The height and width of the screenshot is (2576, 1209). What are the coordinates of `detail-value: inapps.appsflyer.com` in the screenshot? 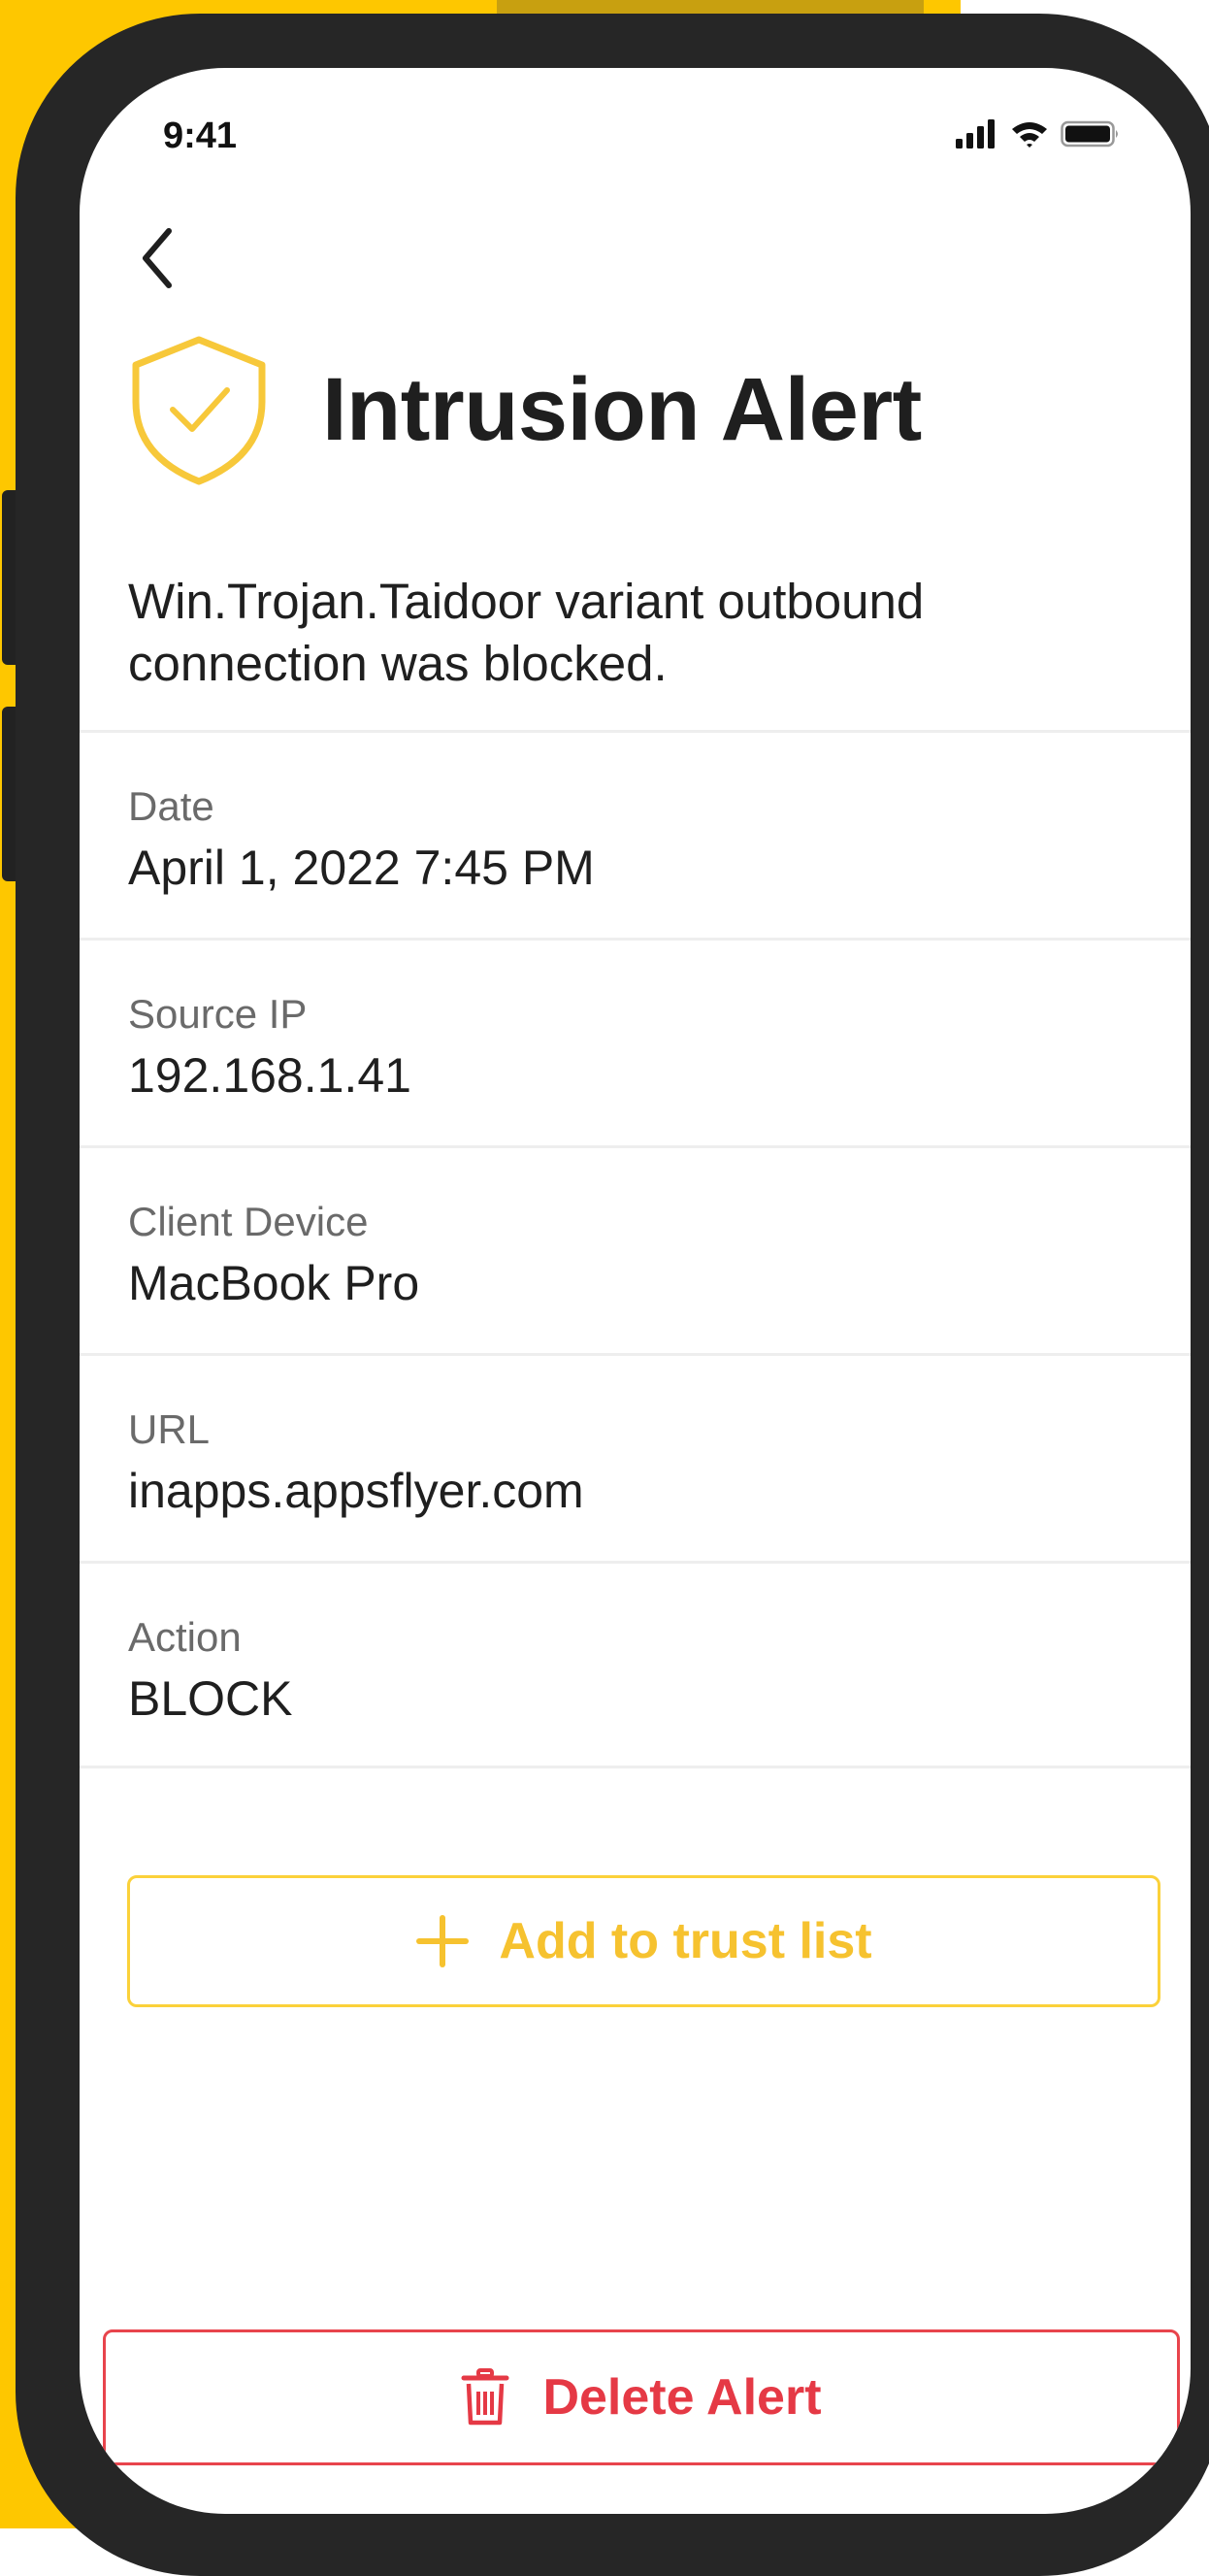 It's located at (356, 1491).